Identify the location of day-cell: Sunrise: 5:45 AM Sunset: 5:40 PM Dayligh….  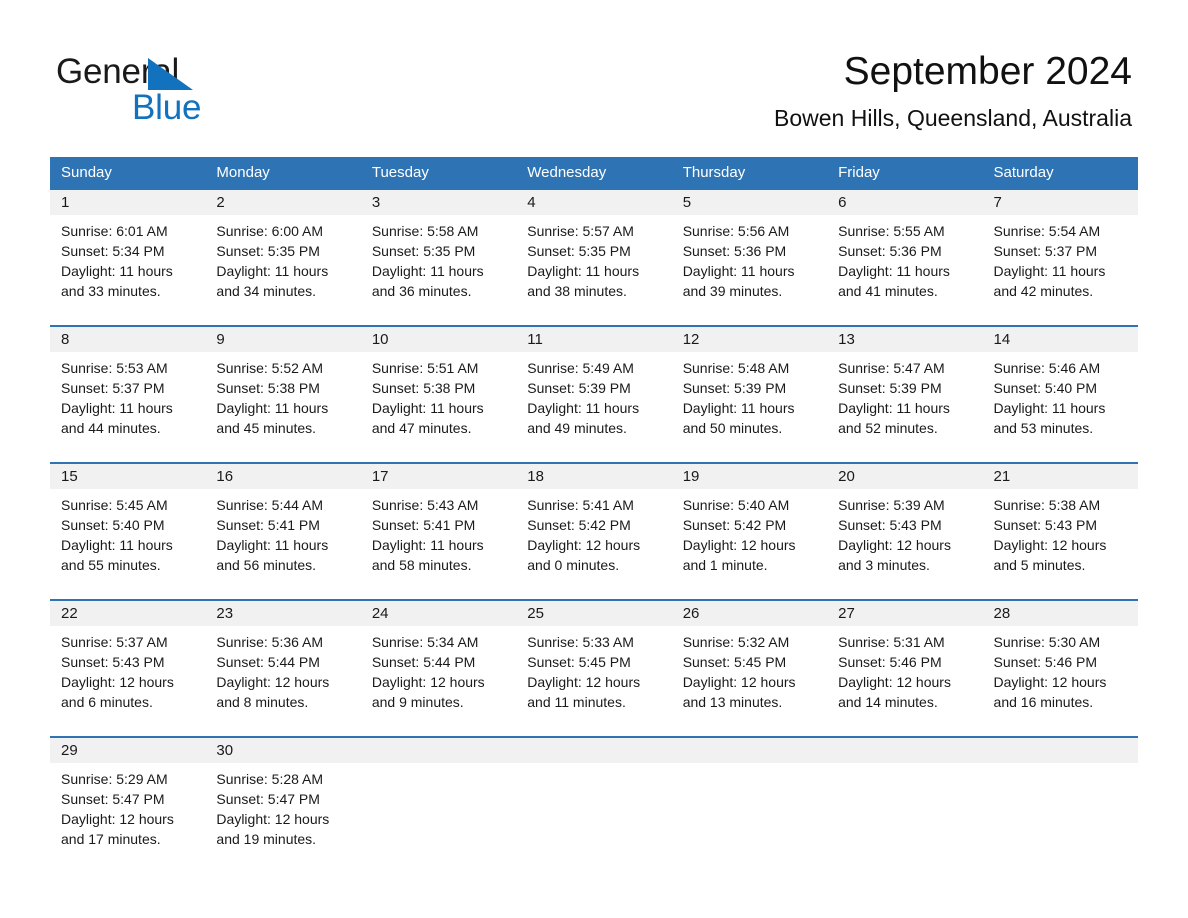
(127, 547).